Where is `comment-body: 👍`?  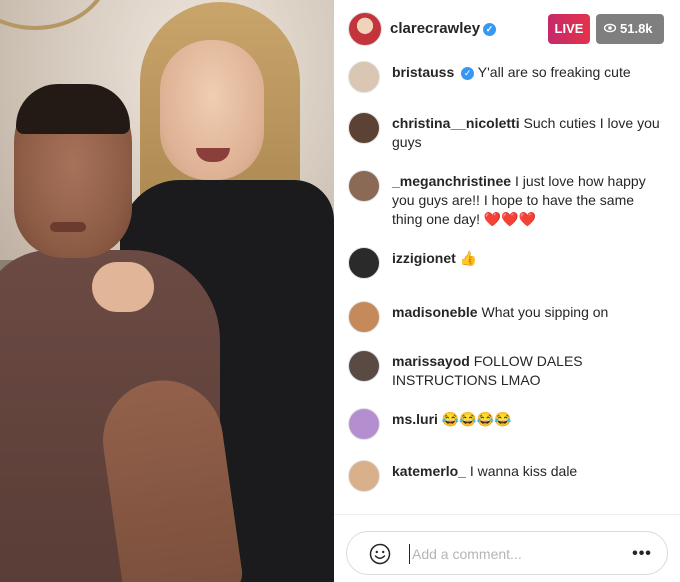
comment-body: 👍 is located at coordinates (468, 258).